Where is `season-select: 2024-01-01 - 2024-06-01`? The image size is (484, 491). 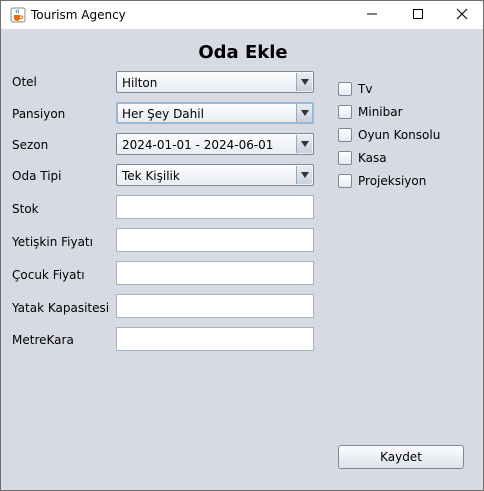 season-select: 2024-01-01 - 2024-06-01 is located at coordinates (215, 144).